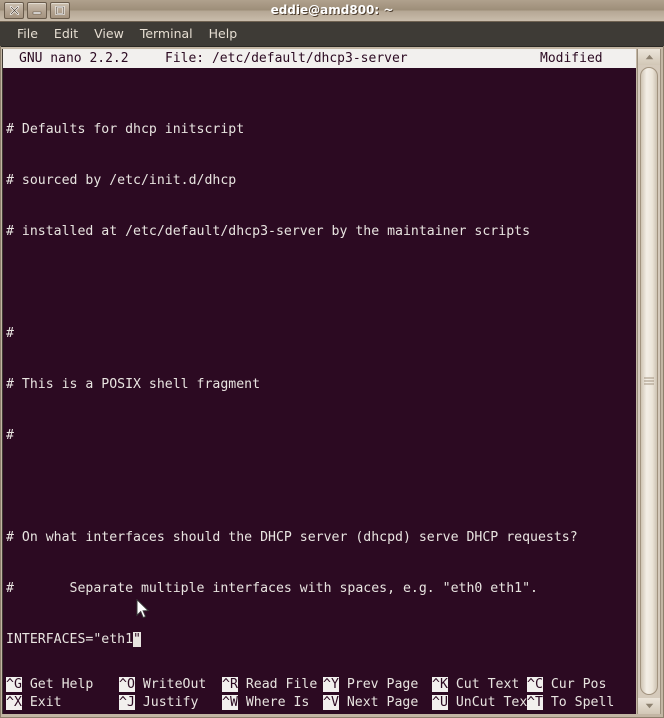 Image resolution: width=664 pixels, height=718 pixels. I want to click on window-controls, so click(37, 10).